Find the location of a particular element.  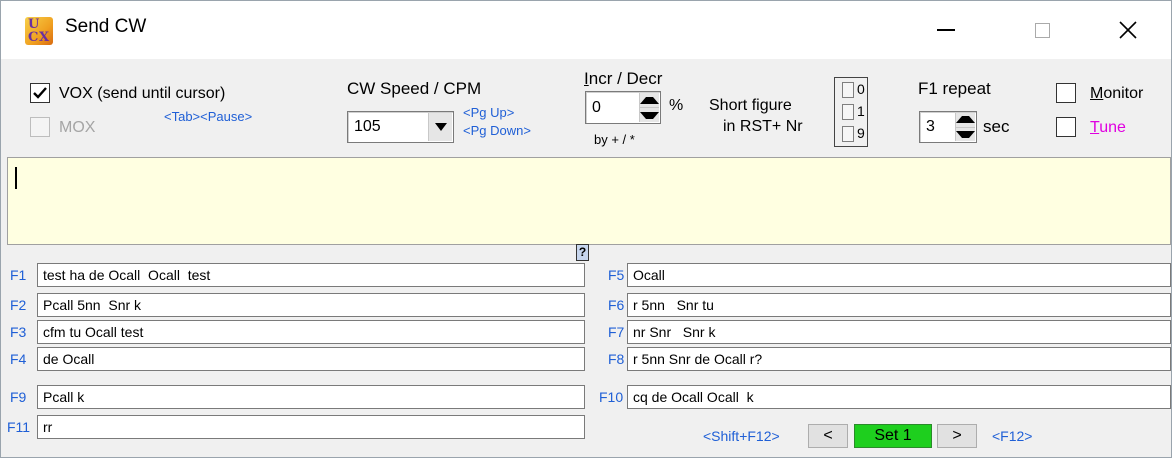

f1-repeat-unit: sec is located at coordinates (996, 126).